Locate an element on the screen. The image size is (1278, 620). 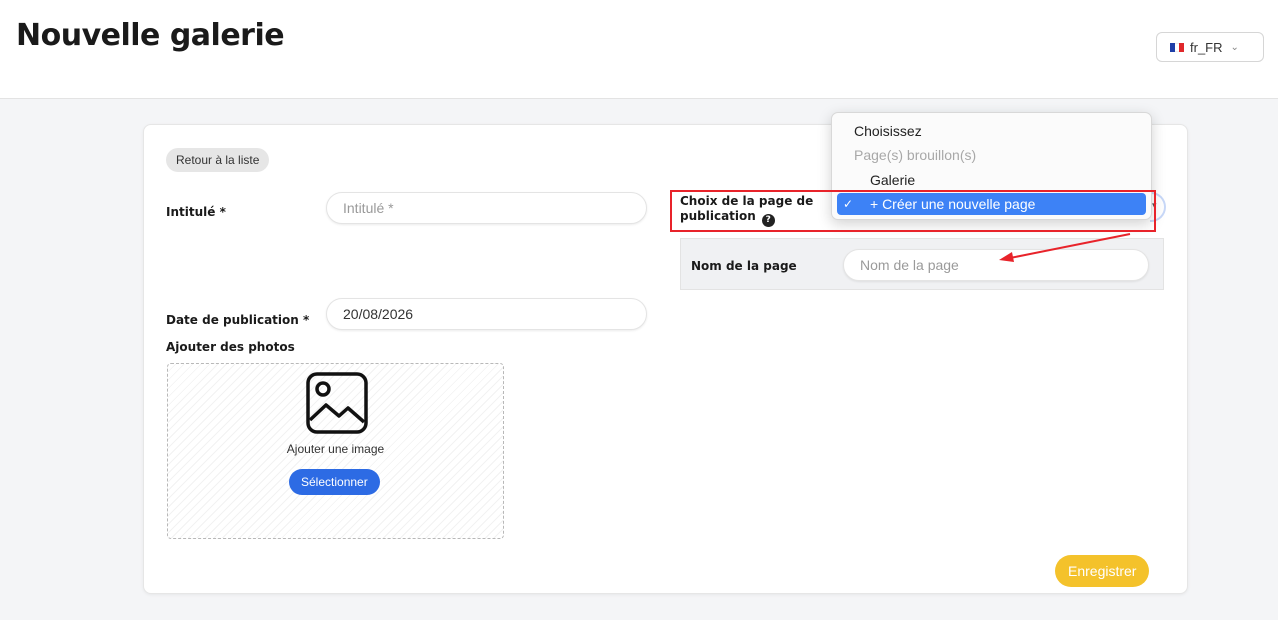
photos-label: Ajouter des photos is located at coordinates (230, 347).